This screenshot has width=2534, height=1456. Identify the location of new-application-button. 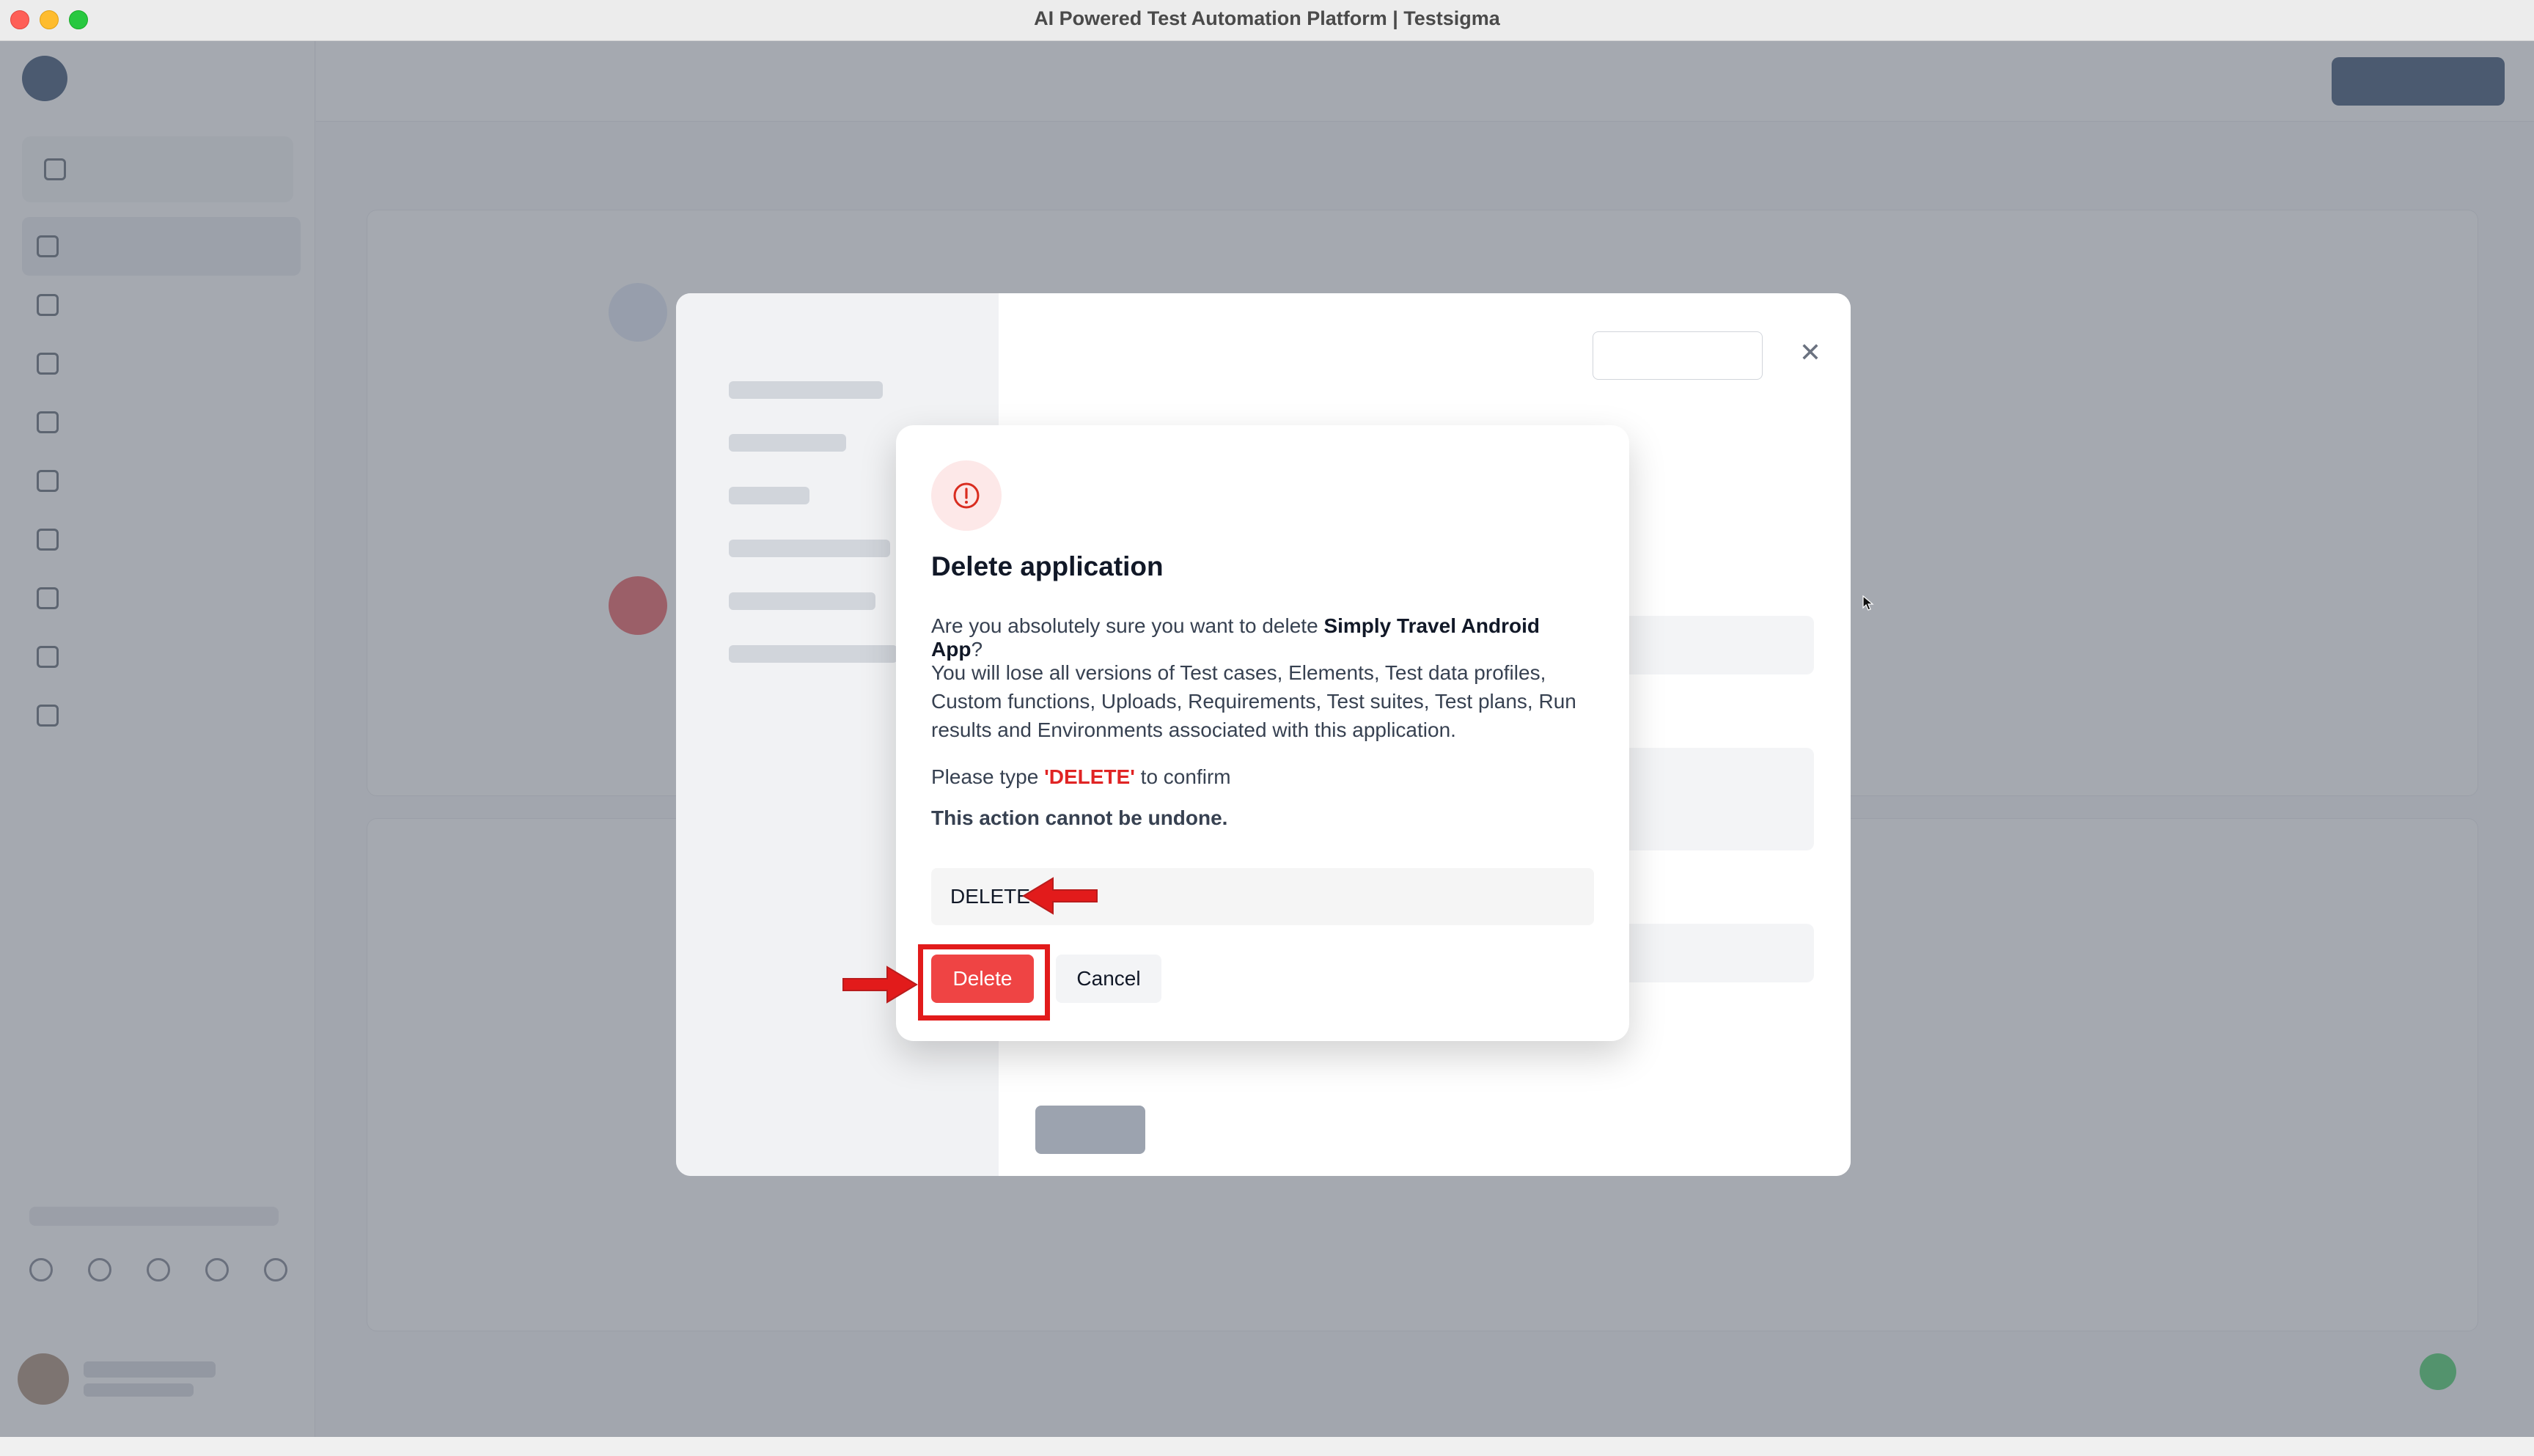
(1678, 355).